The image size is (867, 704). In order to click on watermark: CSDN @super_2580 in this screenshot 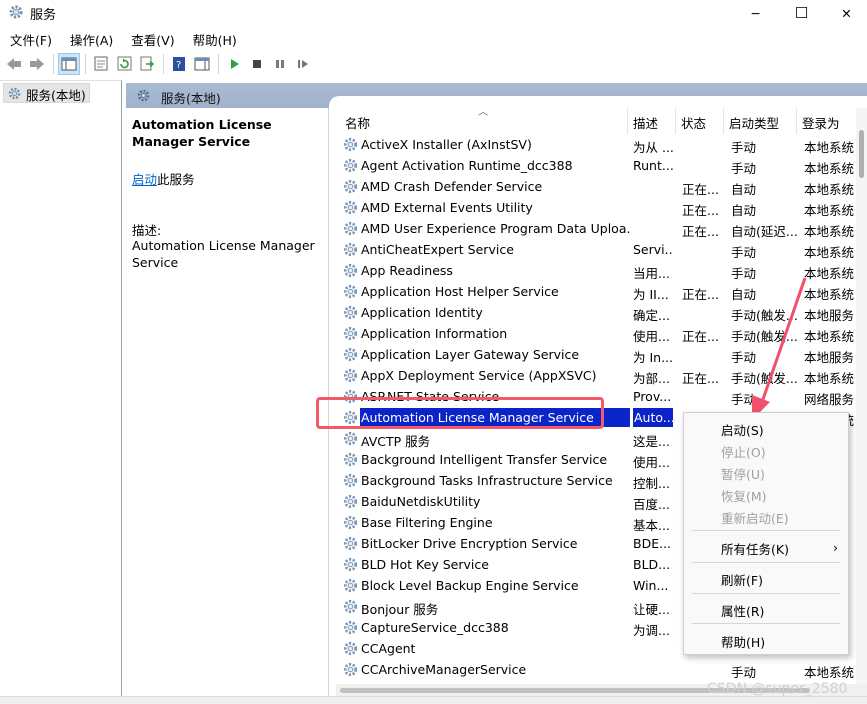, I will do `click(777, 689)`.